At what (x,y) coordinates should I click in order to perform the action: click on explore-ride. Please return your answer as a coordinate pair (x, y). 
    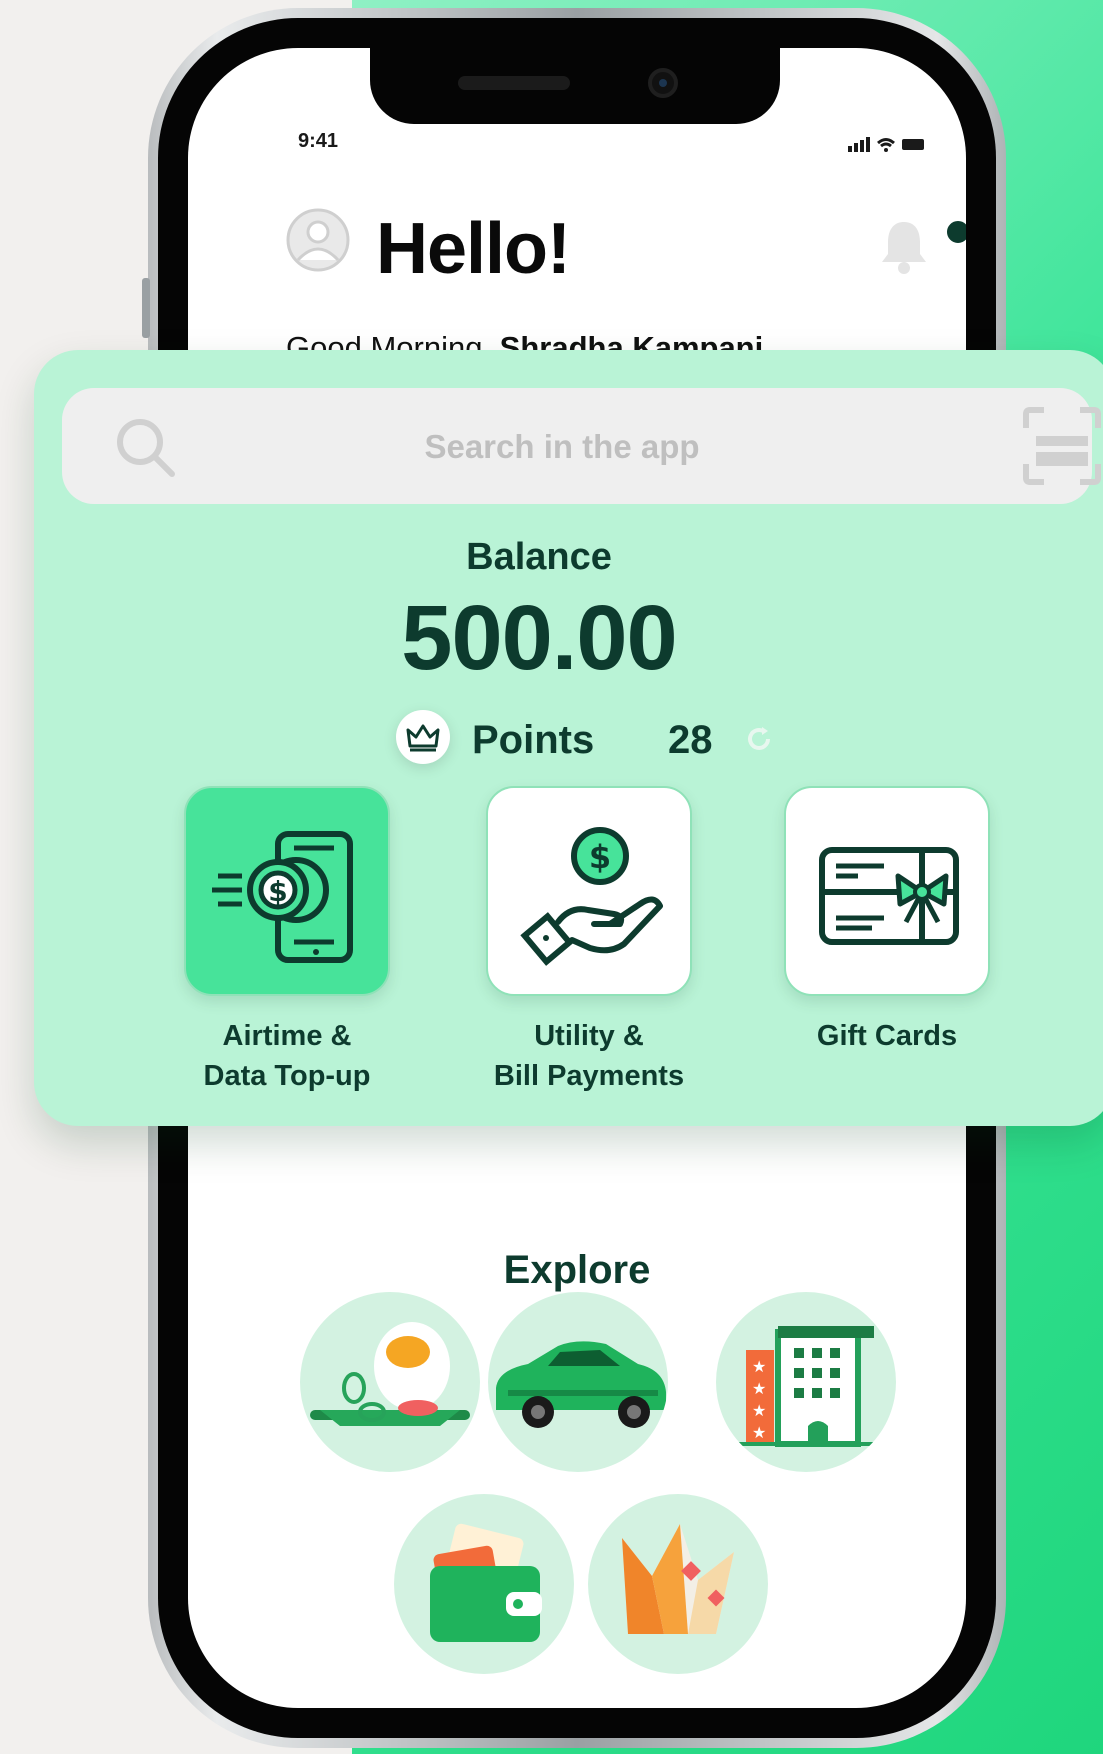
    Looking at the image, I should click on (578, 1382).